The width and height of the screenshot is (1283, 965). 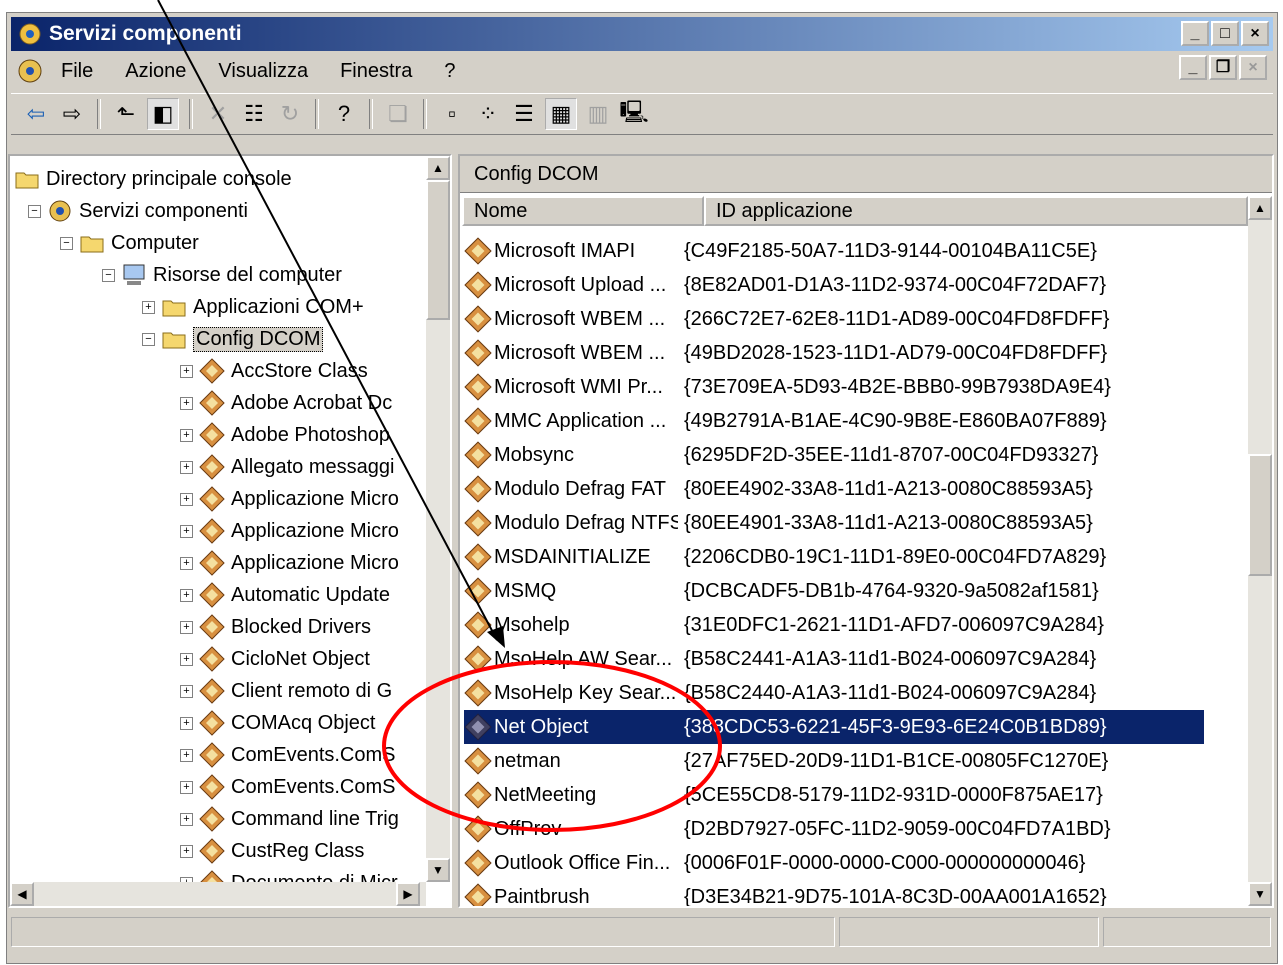 What do you see at coordinates (30, 71) in the screenshot?
I see `console-icon` at bounding box center [30, 71].